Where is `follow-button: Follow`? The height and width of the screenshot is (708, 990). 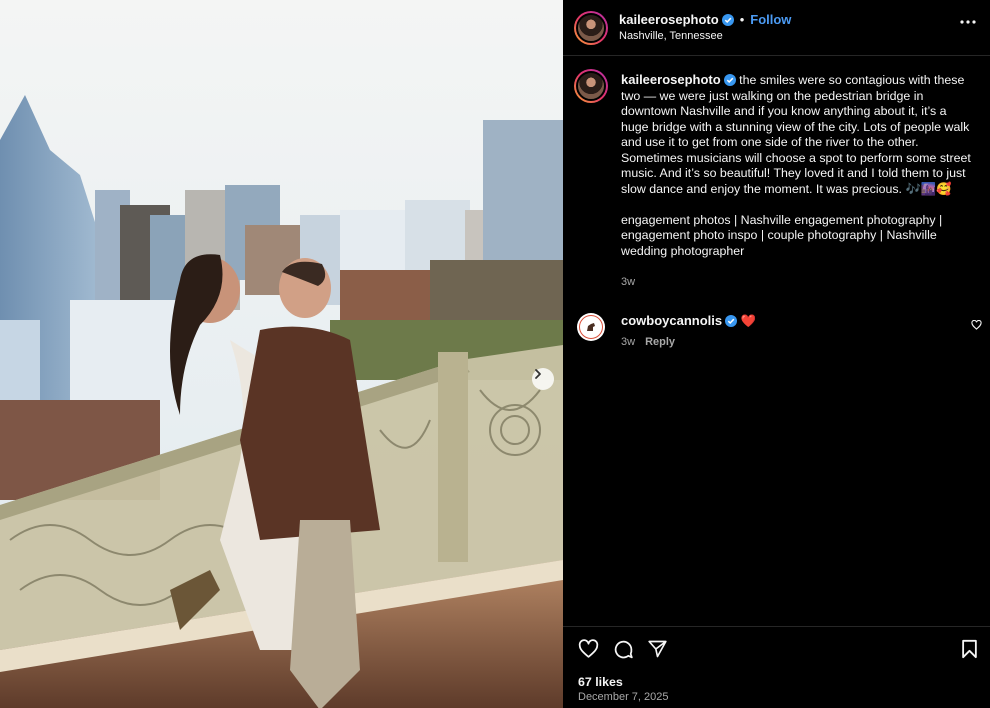
follow-button: Follow is located at coordinates (770, 19).